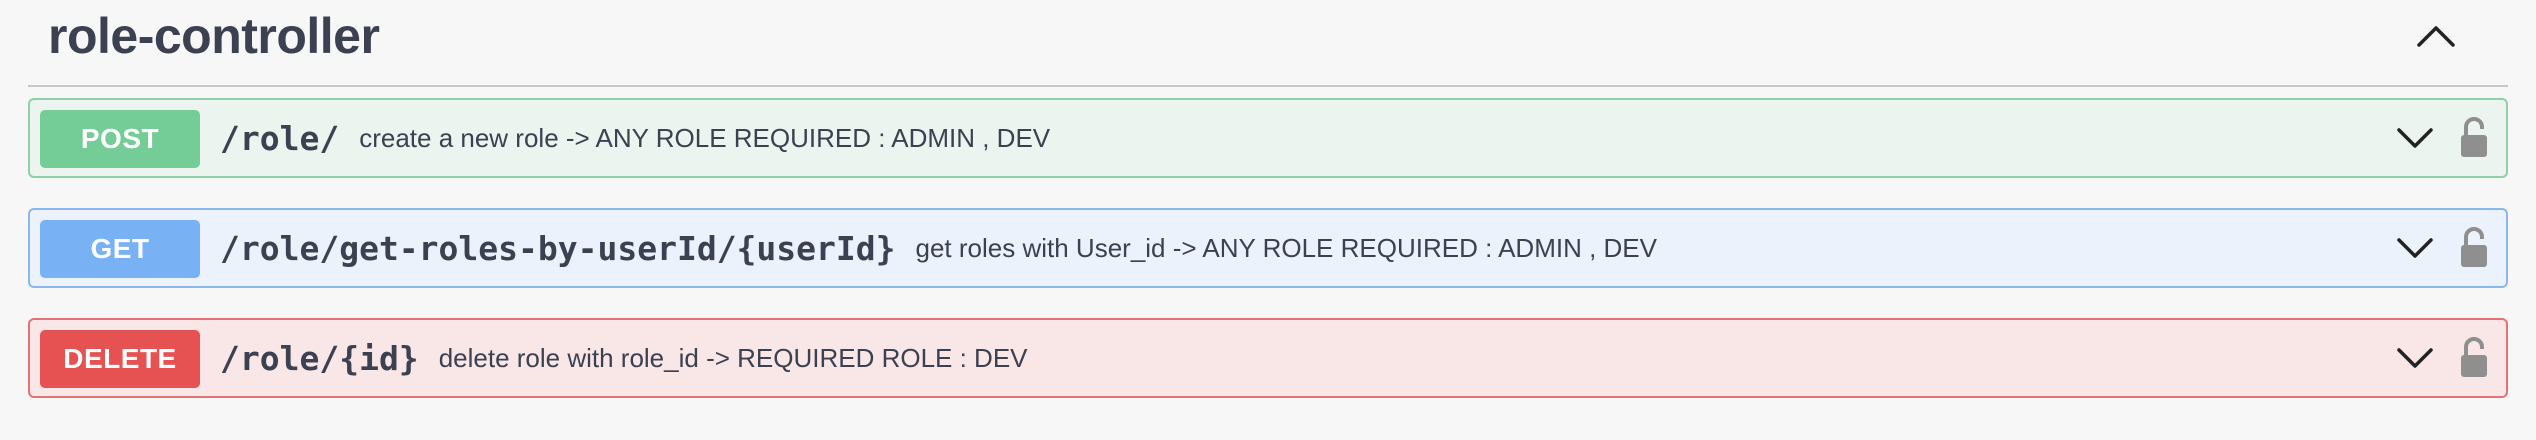 The height and width of the screenshot is (440, 2536). Describe the element at coordinates (280, 138) in the screenshot. I see `operation-path: /role/` at that location.